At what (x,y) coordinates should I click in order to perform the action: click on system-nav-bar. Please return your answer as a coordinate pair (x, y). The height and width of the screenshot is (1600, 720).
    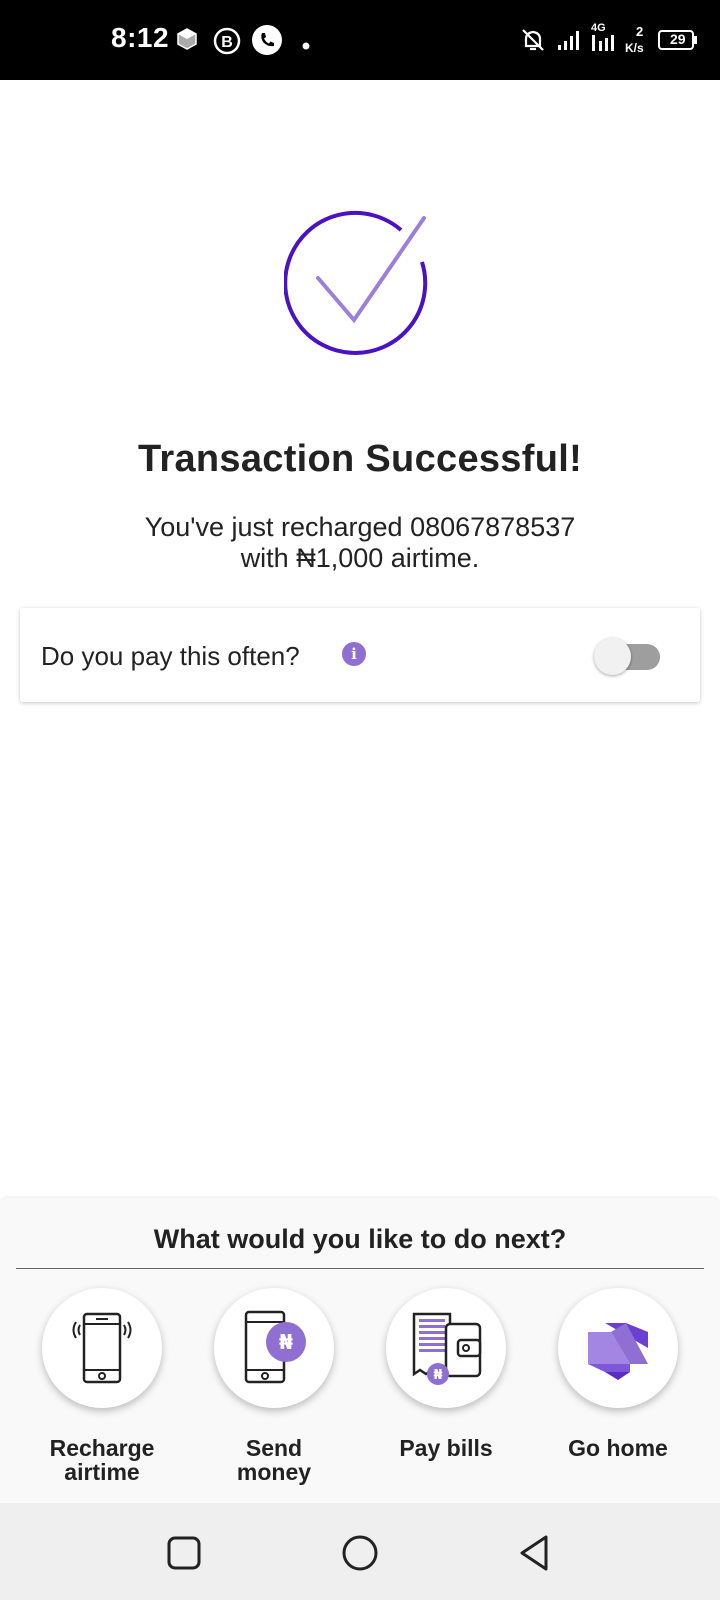
    Looking at the image, I should click on (360, 1551).